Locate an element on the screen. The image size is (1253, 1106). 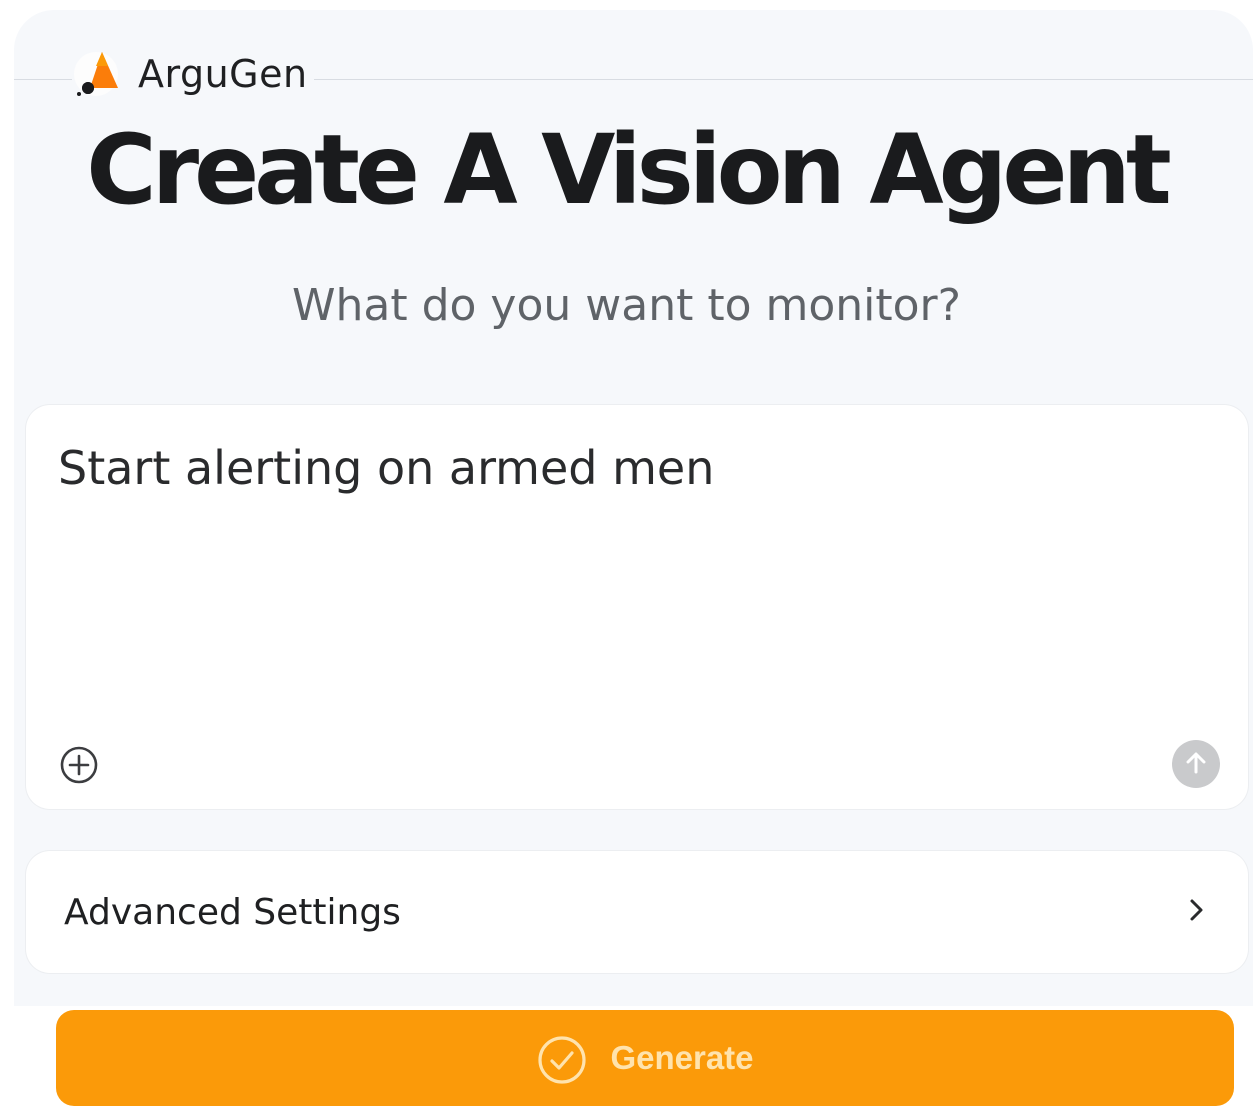
send-button is located at coordinates (1196, 764).